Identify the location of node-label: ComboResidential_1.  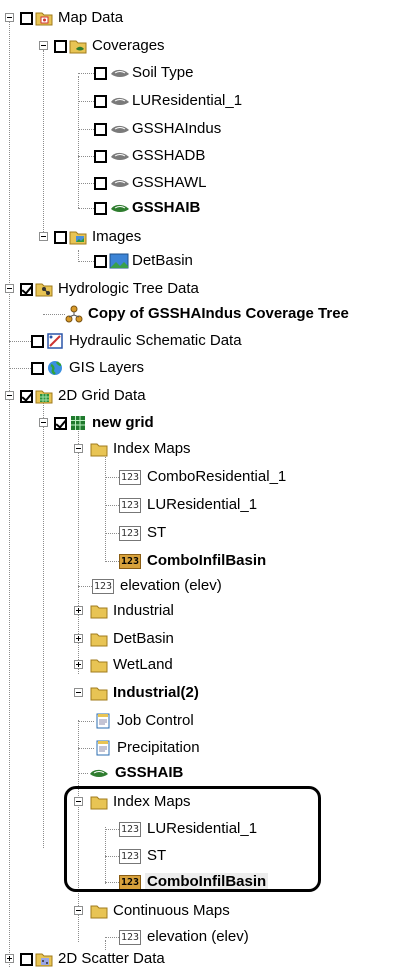
(217, 476).